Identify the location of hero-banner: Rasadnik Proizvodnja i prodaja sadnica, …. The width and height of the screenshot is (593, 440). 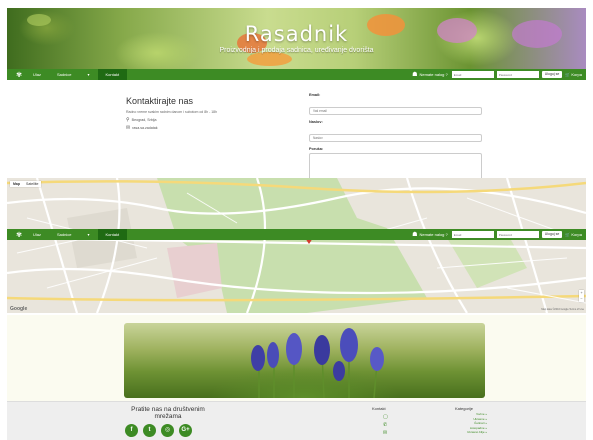
(296, 38).